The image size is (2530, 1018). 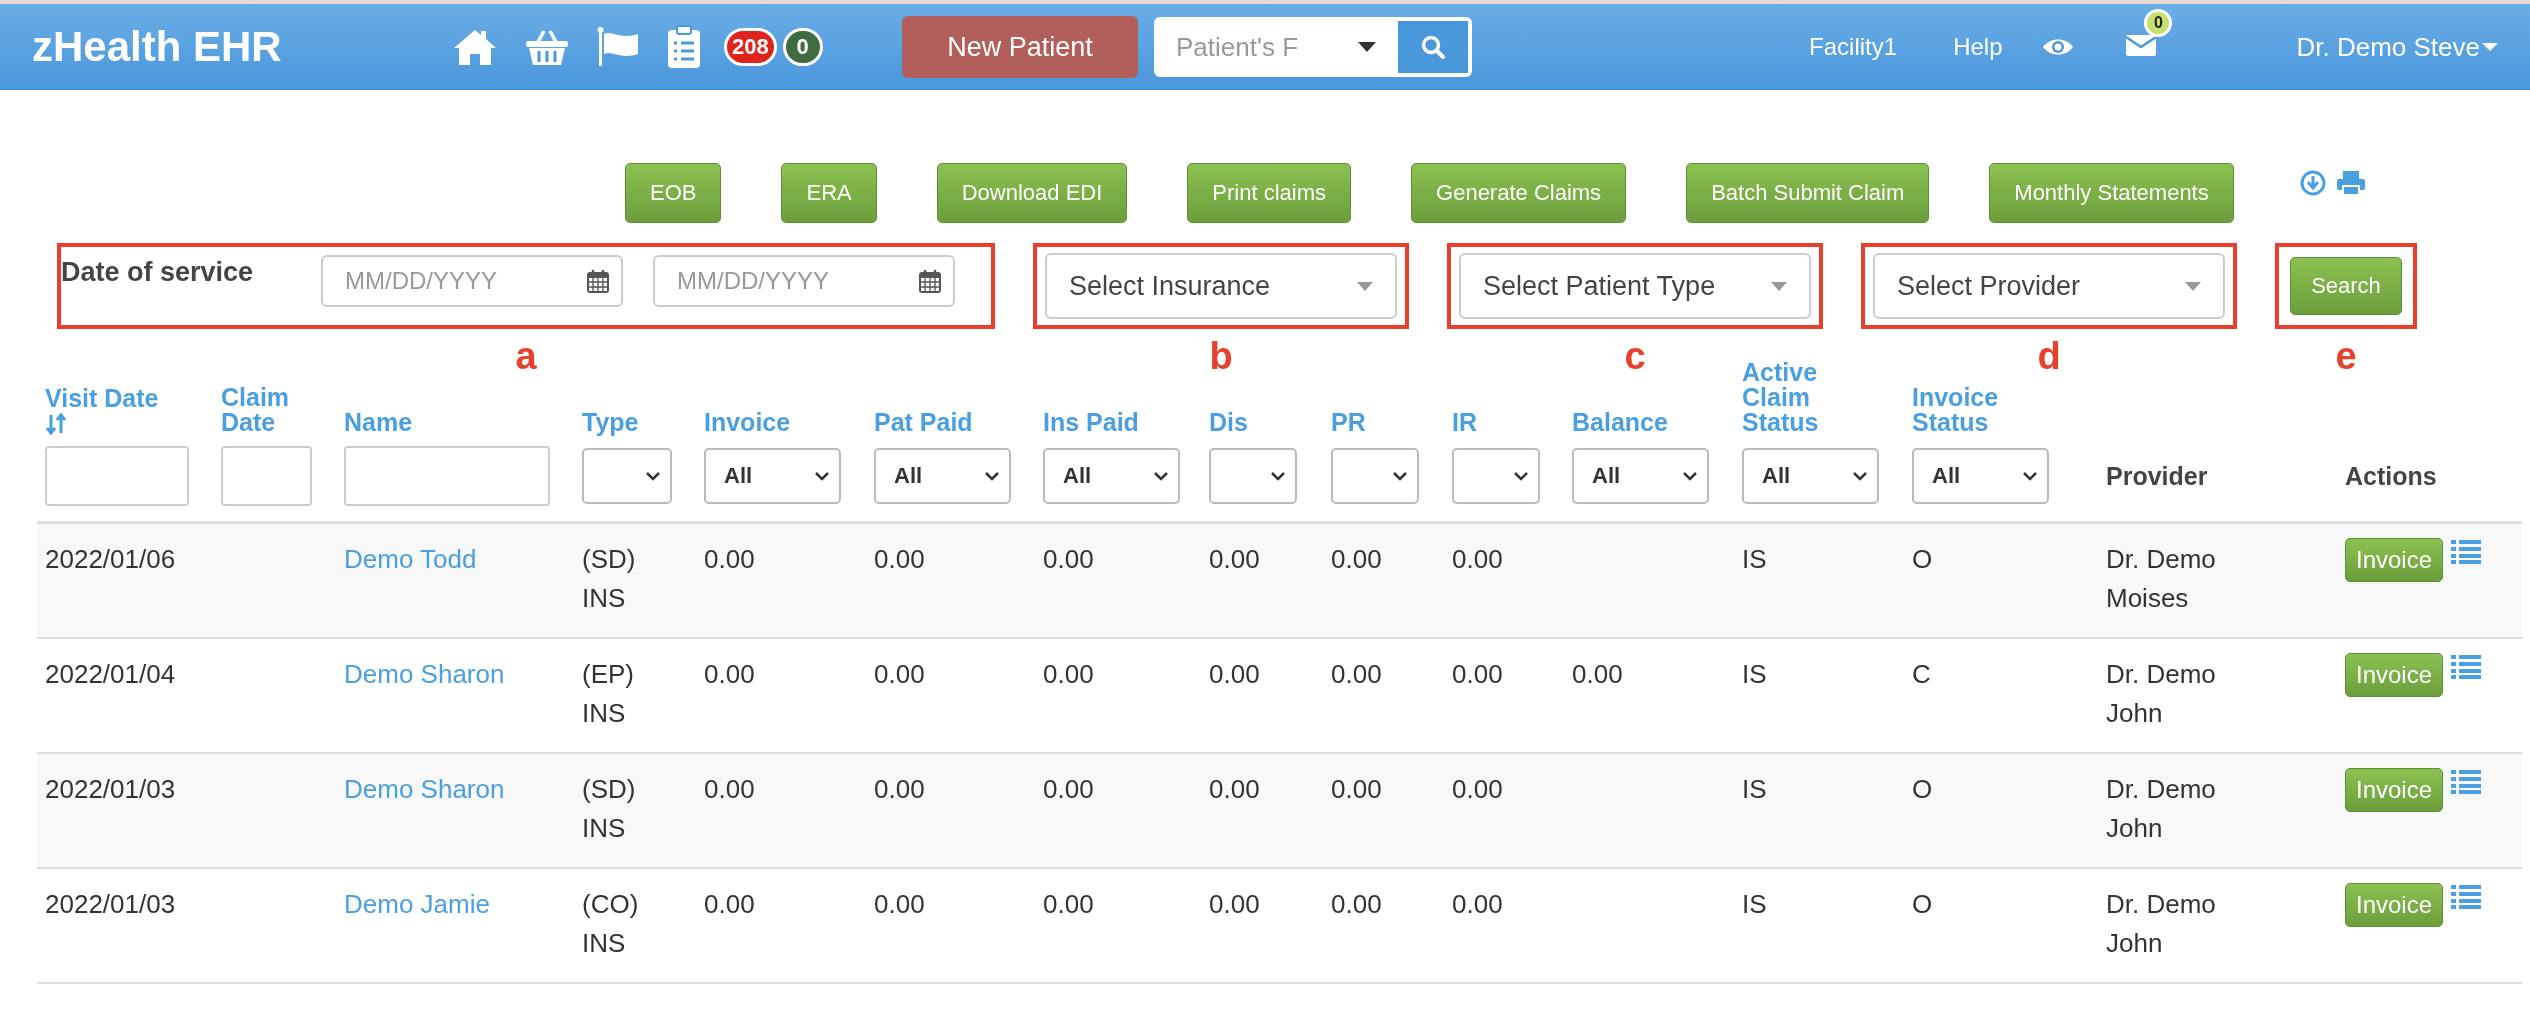 What do you see at coordinates (1754, 789) in the screenshot?
I see `table-cell: IS` at bounding box center [1754, 789].